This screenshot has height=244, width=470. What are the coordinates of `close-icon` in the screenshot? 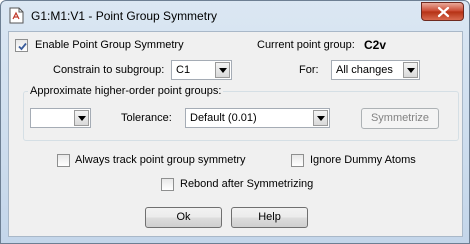 It's located at (443, 12).